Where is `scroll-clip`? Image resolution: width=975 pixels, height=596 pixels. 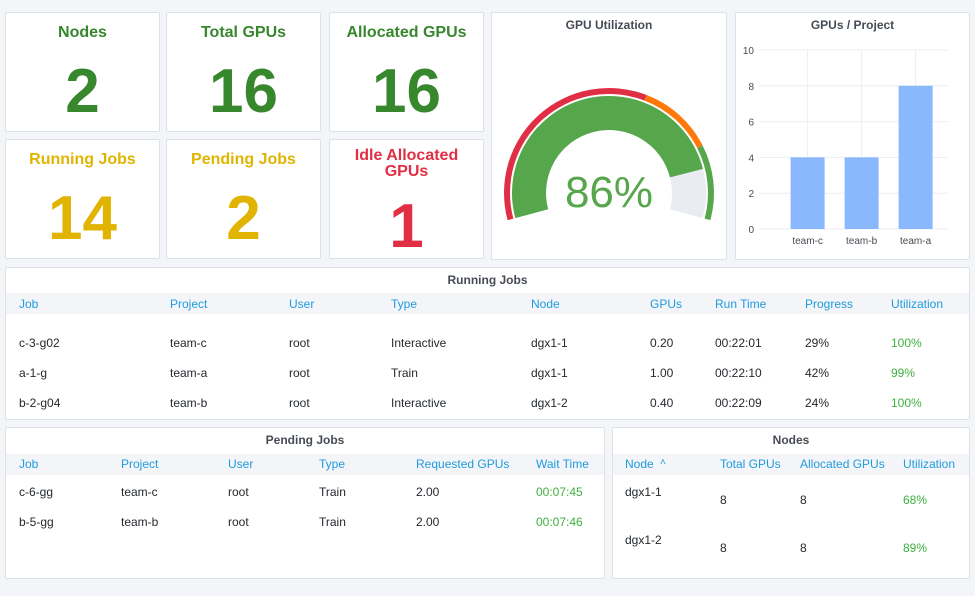 scroll-clip is located at coordinates (487, 316).